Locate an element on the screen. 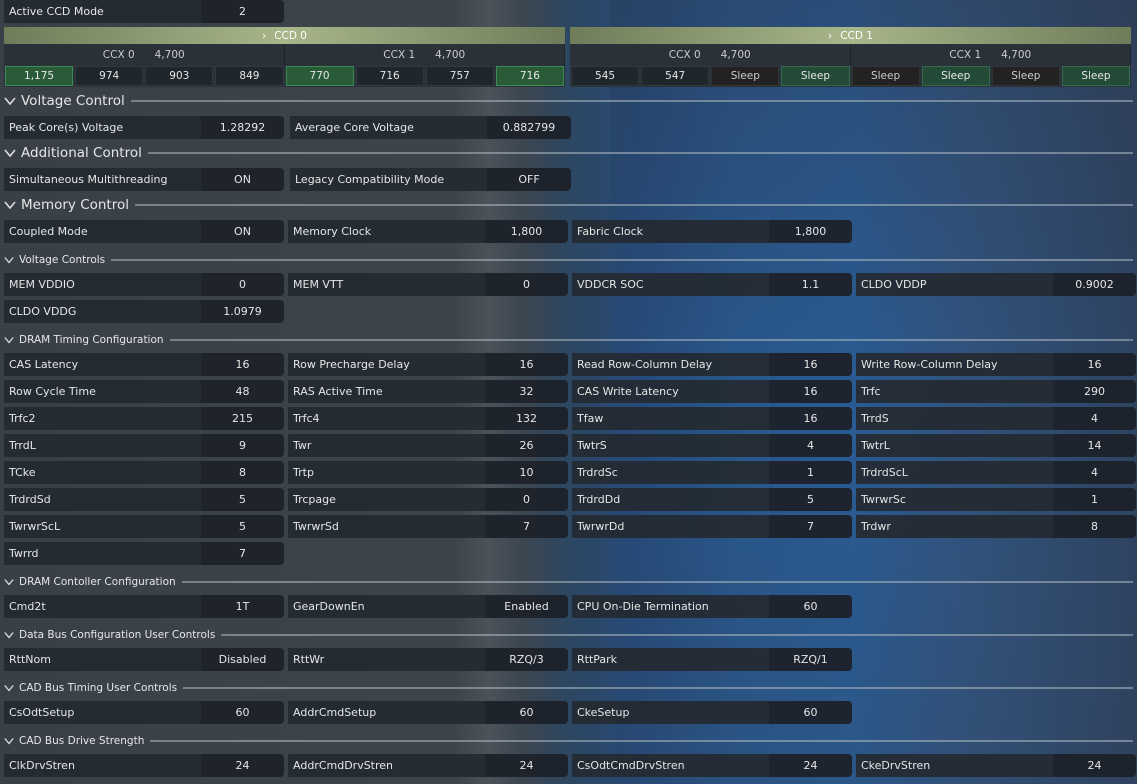  field-label: Average Core Voltage is located at coordinates (388, 127).